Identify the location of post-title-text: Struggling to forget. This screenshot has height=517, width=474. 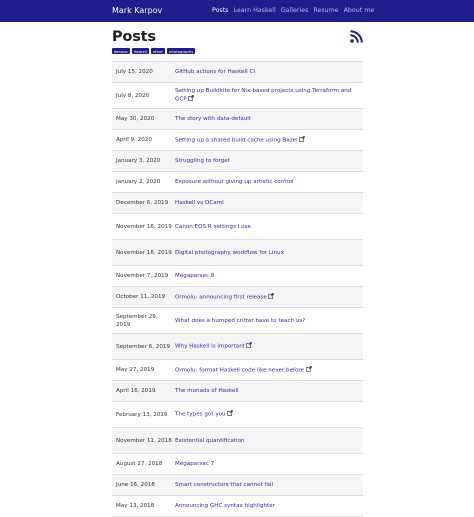
(202, 161).